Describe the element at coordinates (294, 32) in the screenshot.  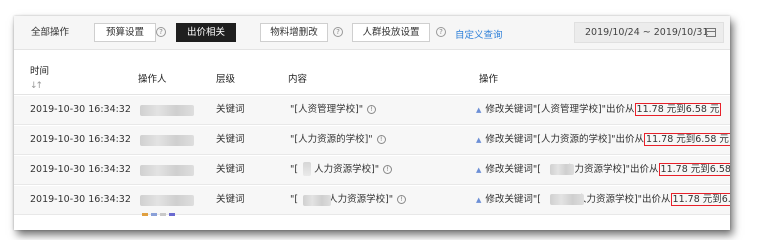
I see `tab-material-changes: 物料增删改` at that location.